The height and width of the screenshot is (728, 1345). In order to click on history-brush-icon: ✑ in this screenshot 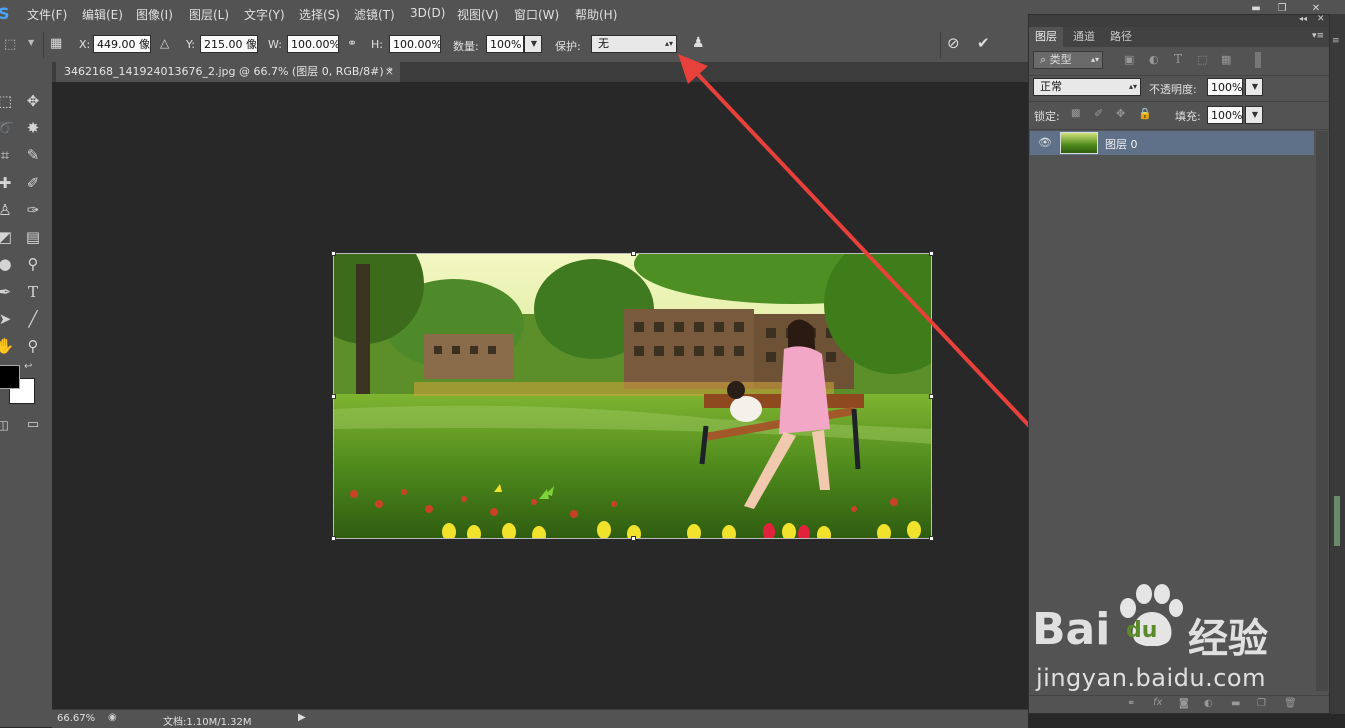, I will do `click(33, 210)`.